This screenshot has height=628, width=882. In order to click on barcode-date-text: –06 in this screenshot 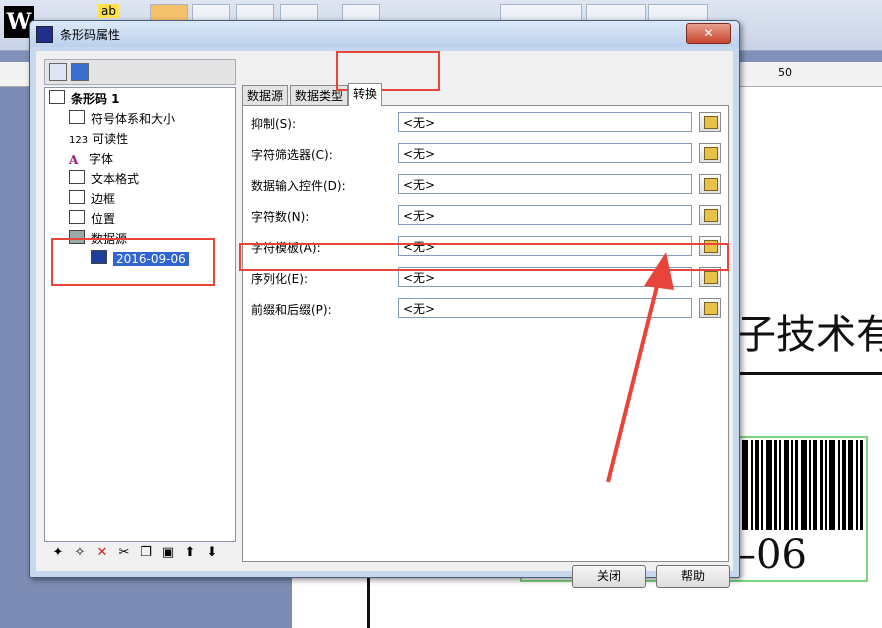, I will do `click(771, 555)`.